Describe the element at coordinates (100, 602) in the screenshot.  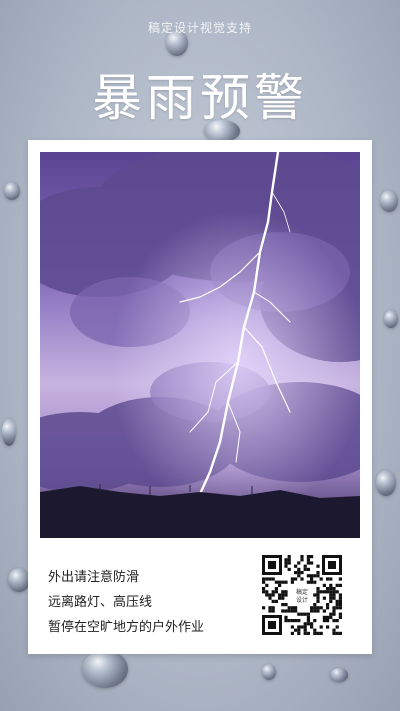
I see `tip-line: 远离路灯、高压线` at that location.